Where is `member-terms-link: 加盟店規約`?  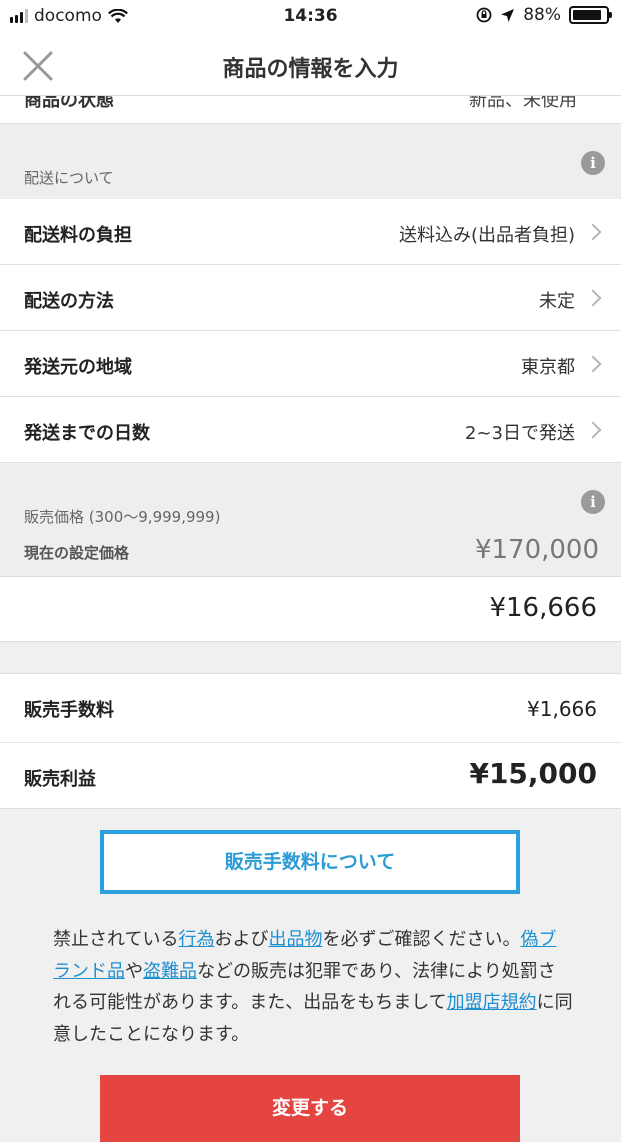
member-terms-link: 加盟店規約 is located at coordinates (492, 1002).